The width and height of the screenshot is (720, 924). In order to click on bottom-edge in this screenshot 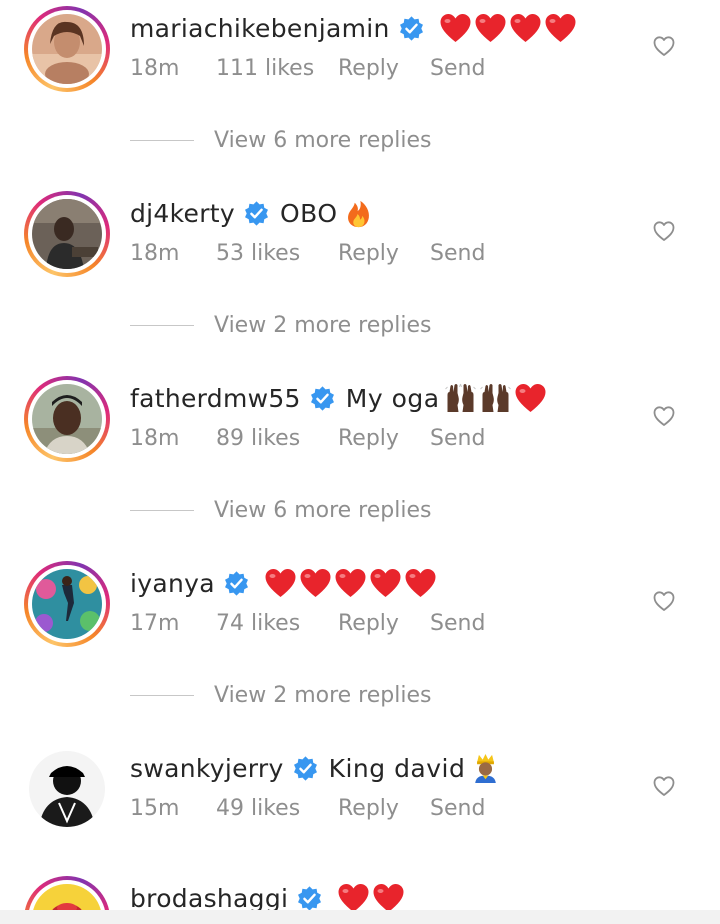, I will do `click(360, 917)`.